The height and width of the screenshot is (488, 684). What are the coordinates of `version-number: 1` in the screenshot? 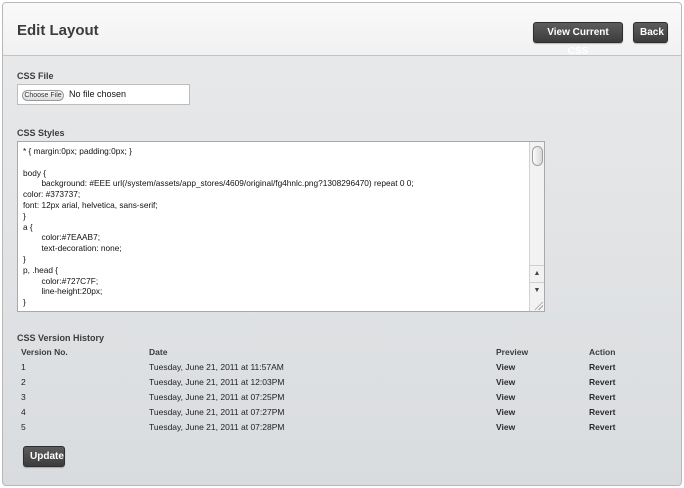 It's located at (23, 367).